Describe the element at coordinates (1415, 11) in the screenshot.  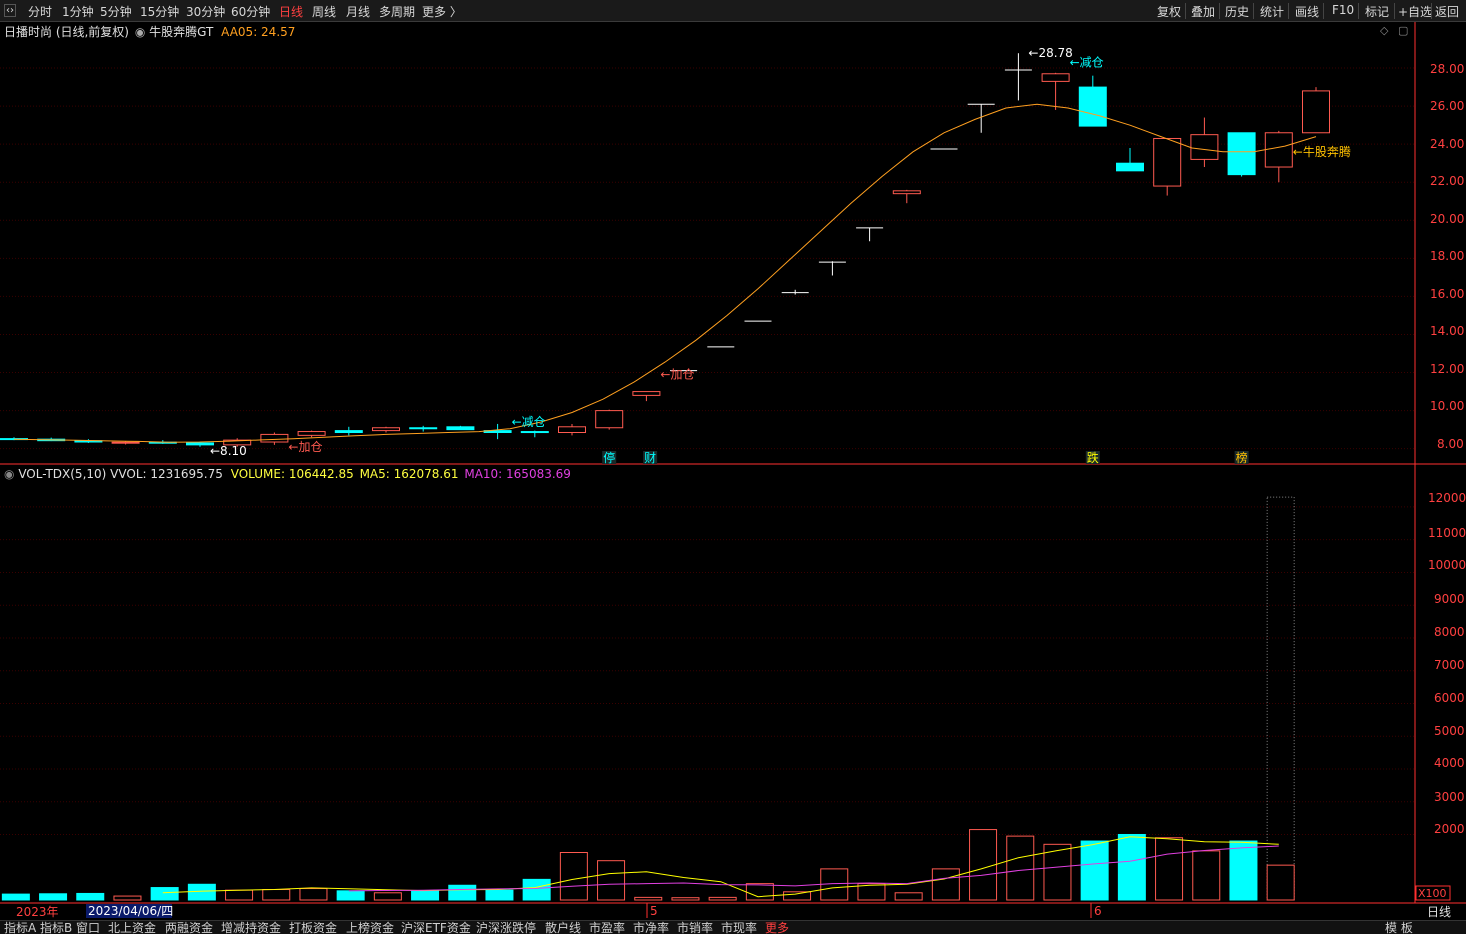
I see `add-watchlist-button: +自选` at that location.